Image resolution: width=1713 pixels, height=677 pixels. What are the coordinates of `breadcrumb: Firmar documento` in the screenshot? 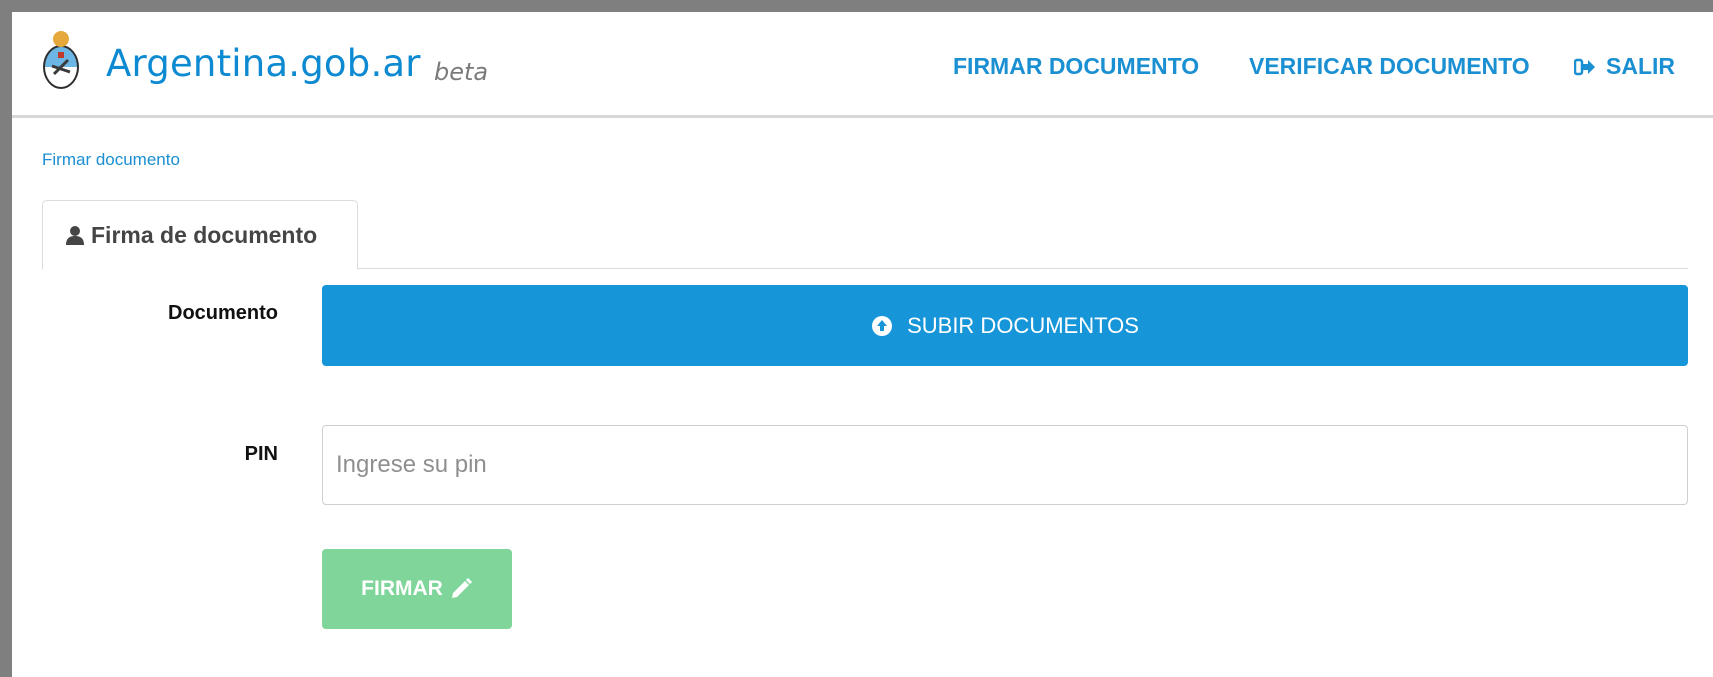 It's located at (111, 160).